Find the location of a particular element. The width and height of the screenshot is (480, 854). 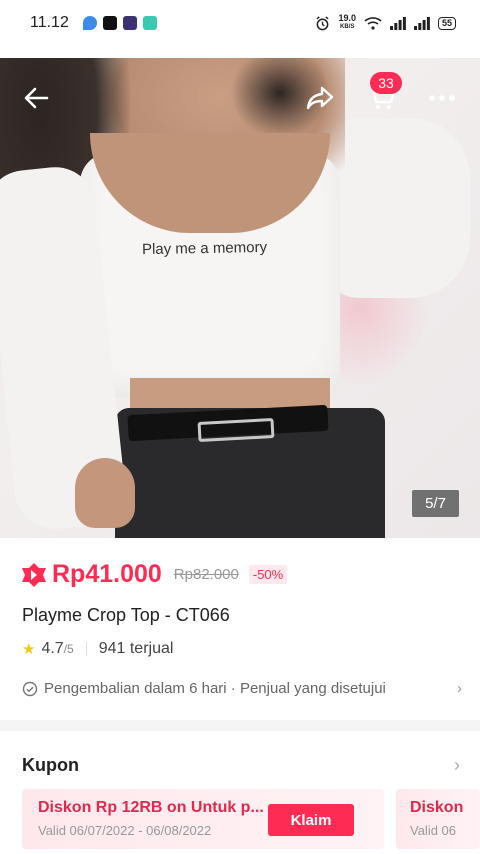

share-icon is located at coordinates (320, 98).